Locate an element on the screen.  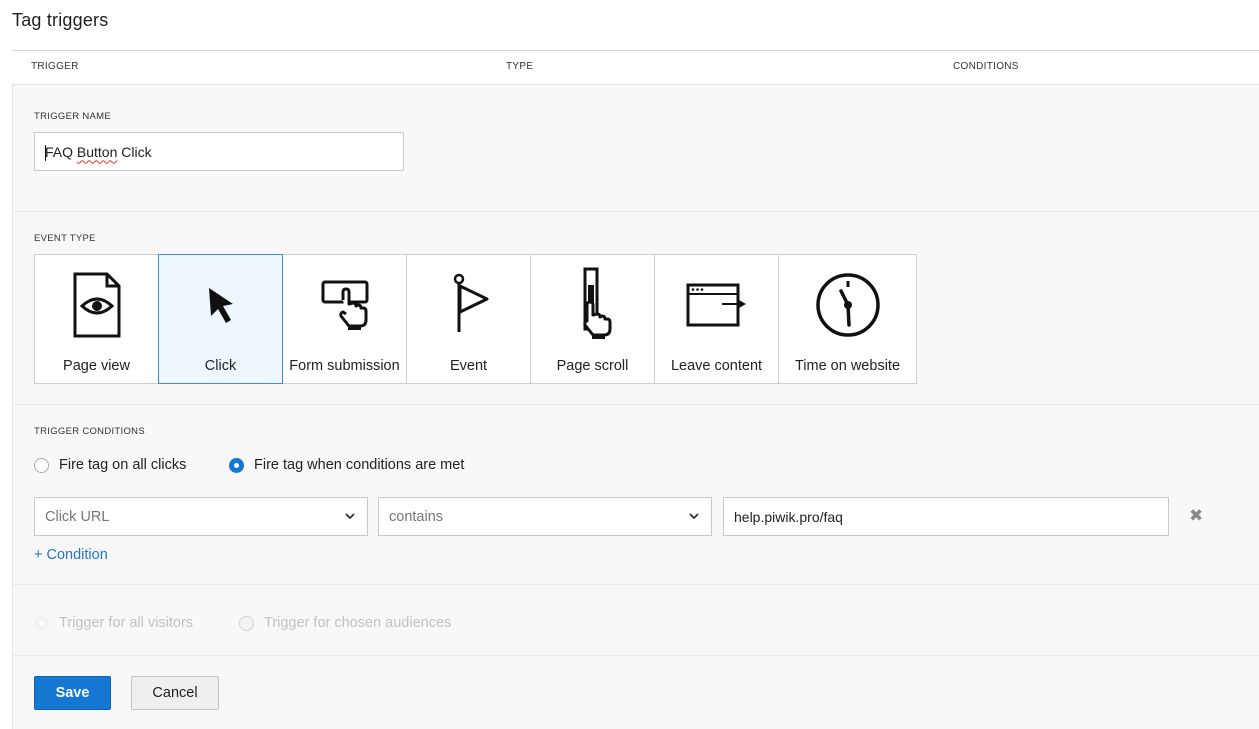
leave-content-icon is located at coordinates (716, 305).